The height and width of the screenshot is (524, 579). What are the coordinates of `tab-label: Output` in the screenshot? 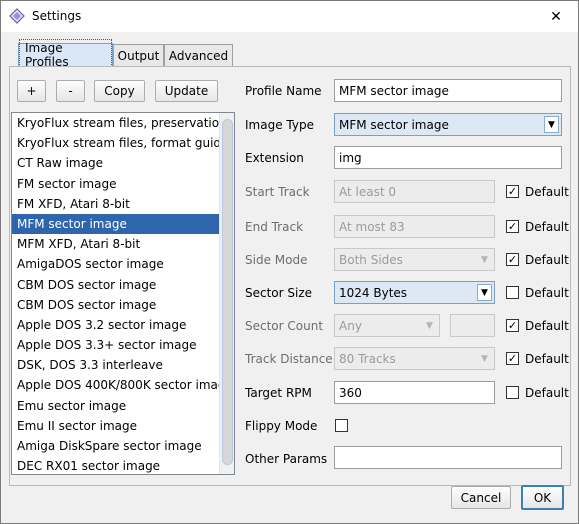 It's located at (138, 55).